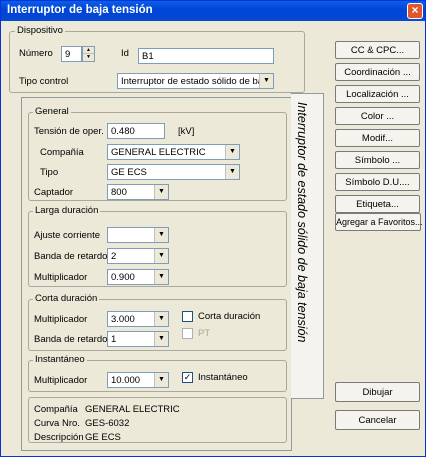 Image resolution: width=426 pixels, height=457 pixels. Describe the element at coordinates (61, 380) in the screenshot. I see `inst-mult-label: Multiplicador` at that location.